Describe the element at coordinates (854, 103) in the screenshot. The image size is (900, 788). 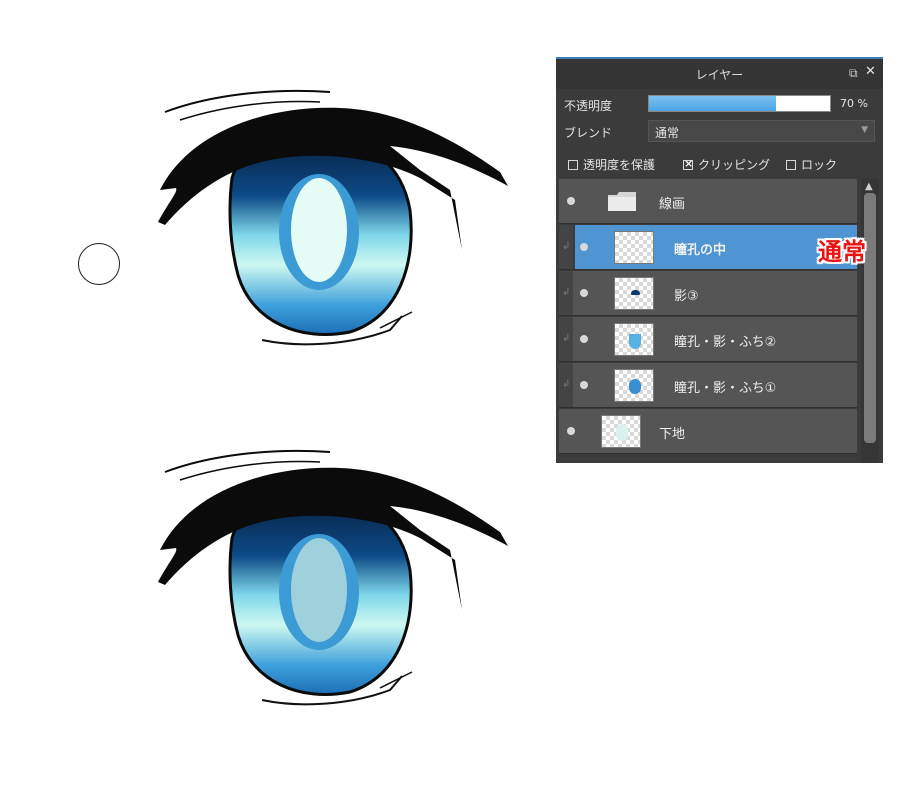
I see `opacity-value: 70 %` at that location.